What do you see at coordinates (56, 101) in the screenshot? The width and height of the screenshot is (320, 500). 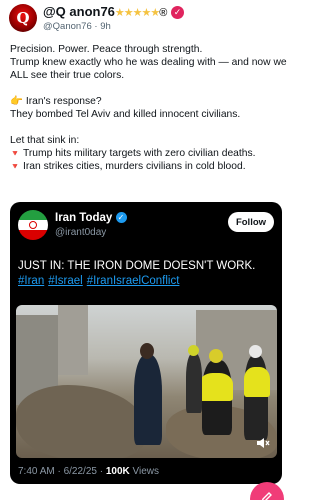 I see `post-line: 👉 Iran's response?` at bounding box center [56, 101].